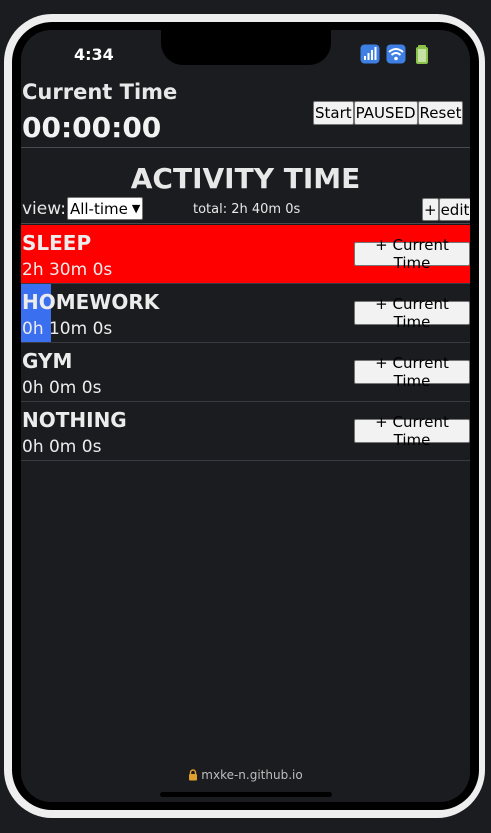 The height and width of the screenshot is (833, 491). I want to click on signal-icon, so click(370, 54).